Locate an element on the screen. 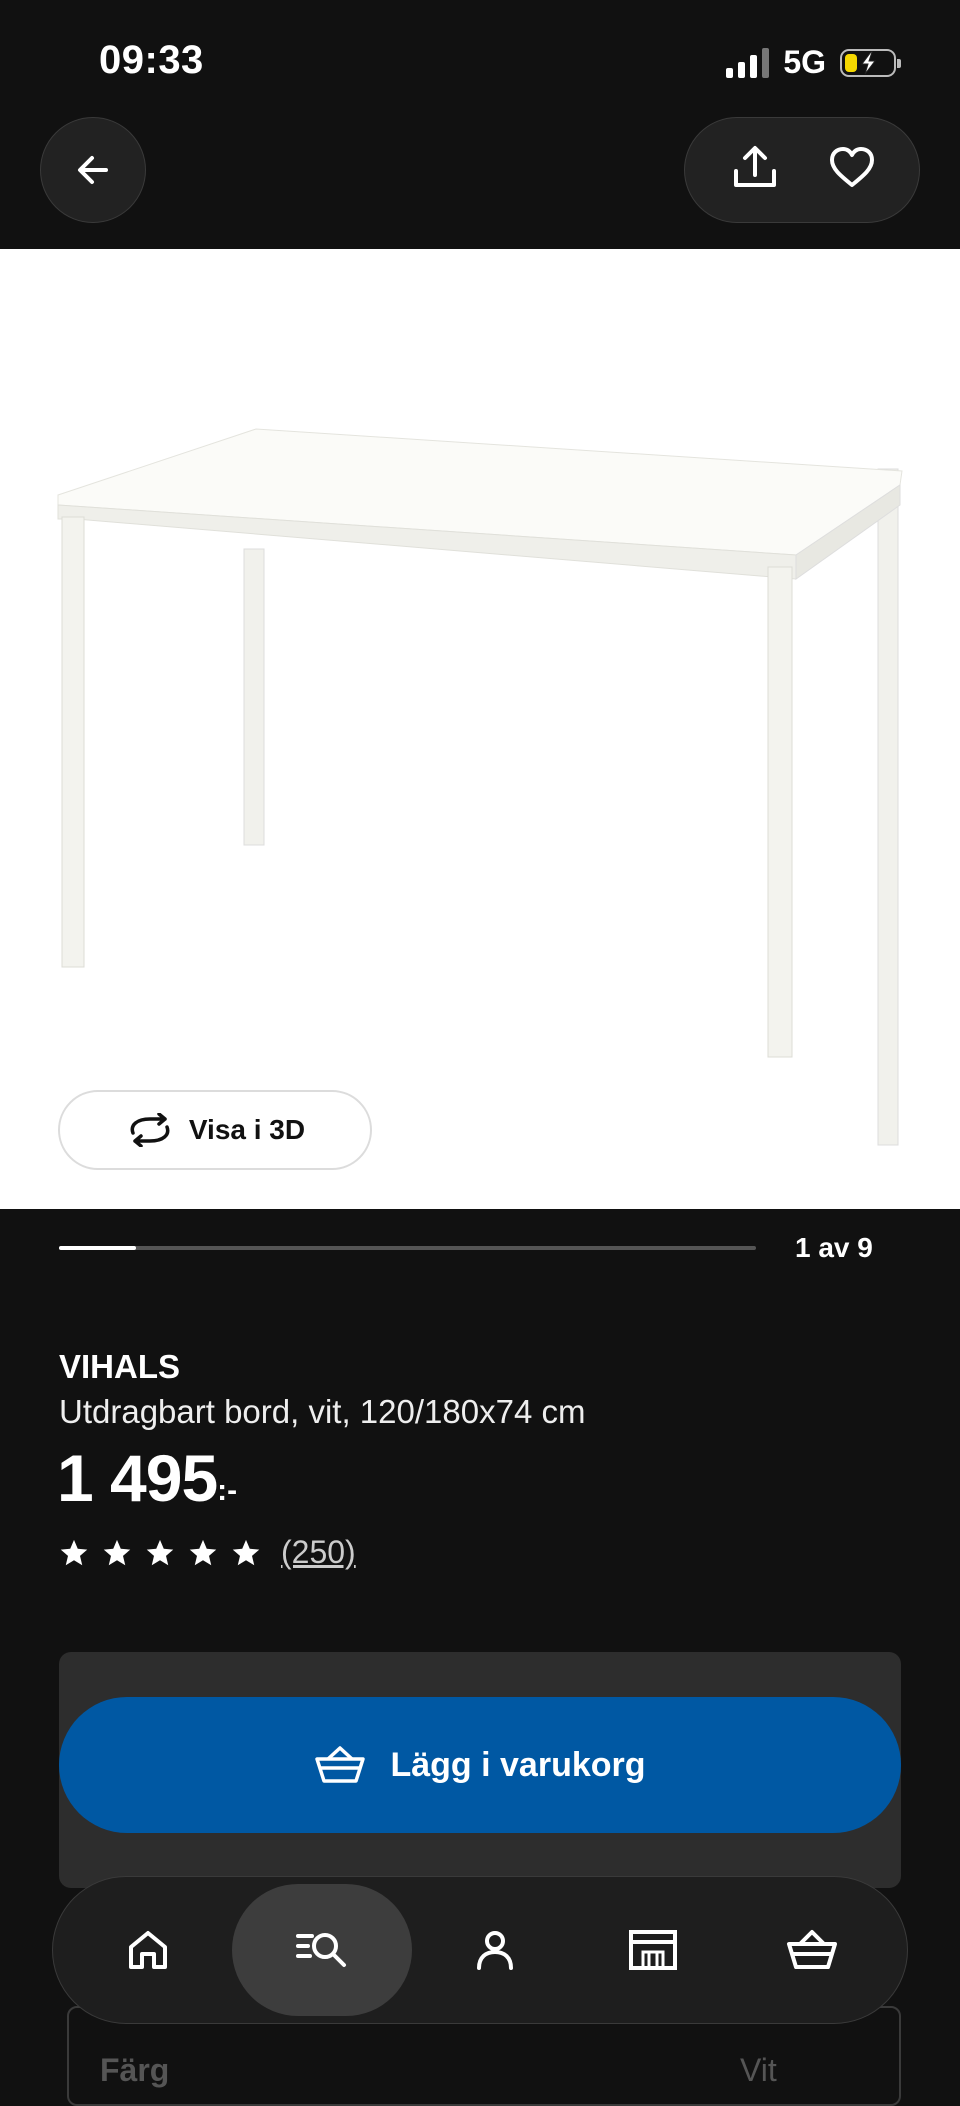 This screenshot has height=2106, width=960. nav-search is located at coordinates (321, 1950).